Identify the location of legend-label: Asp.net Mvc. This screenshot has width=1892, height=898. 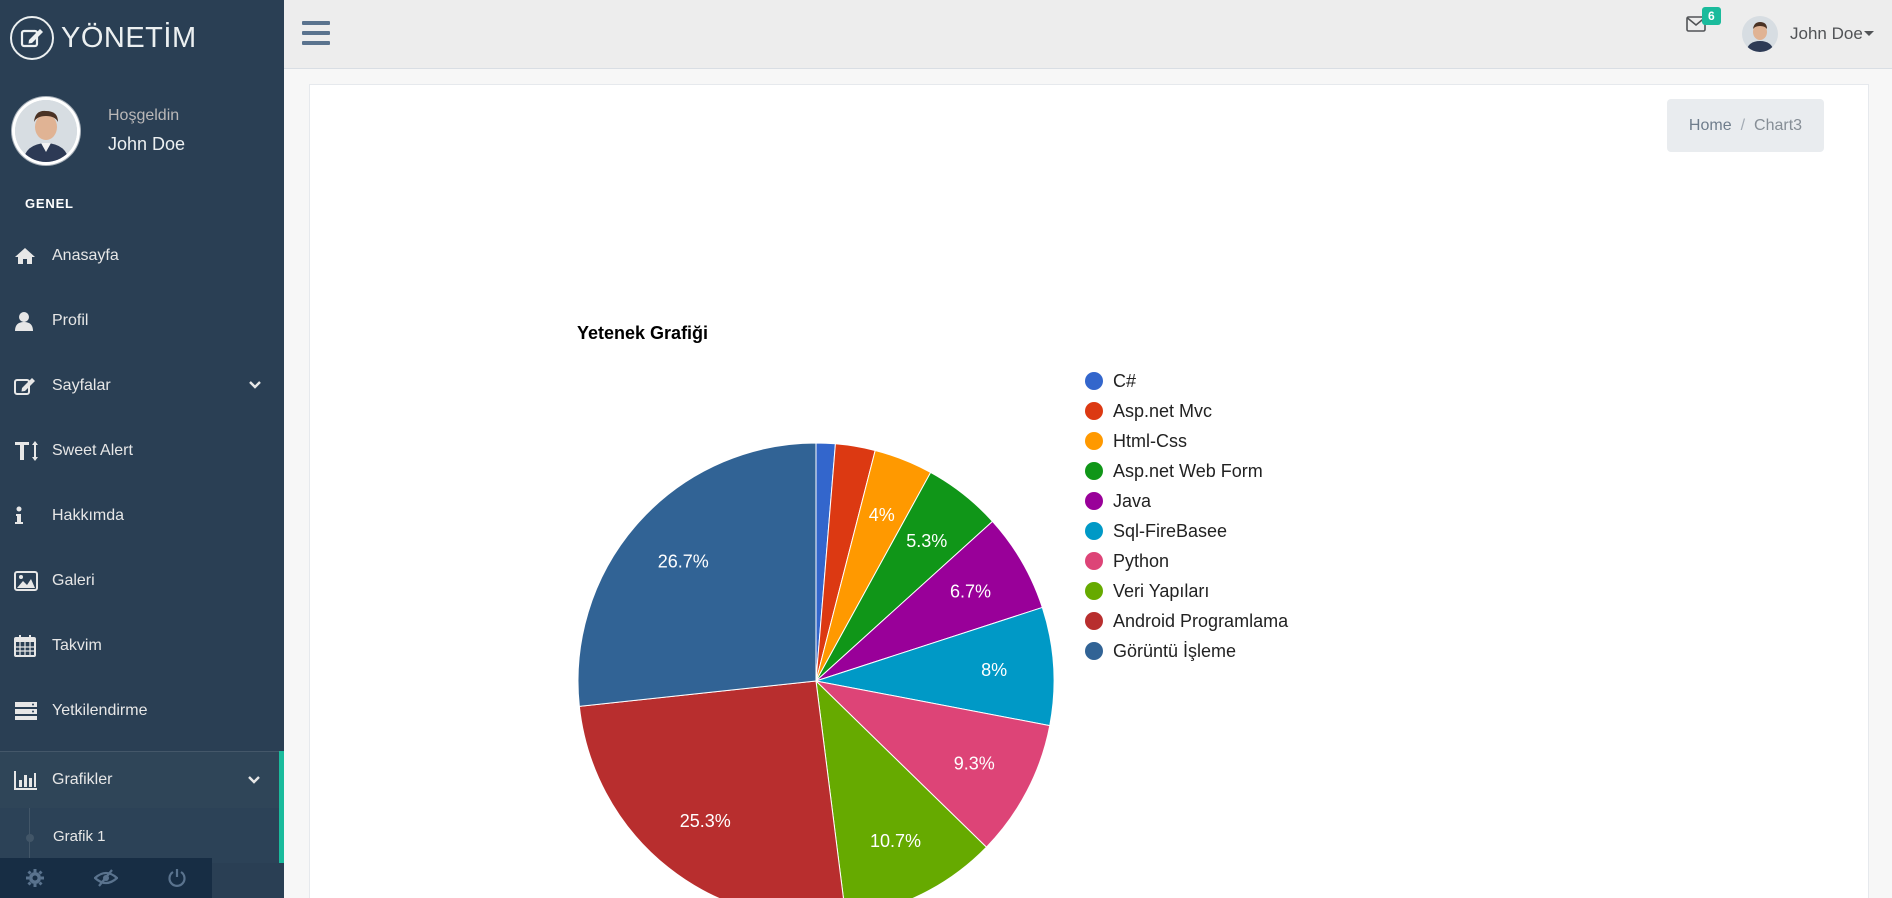
(1162, 411).